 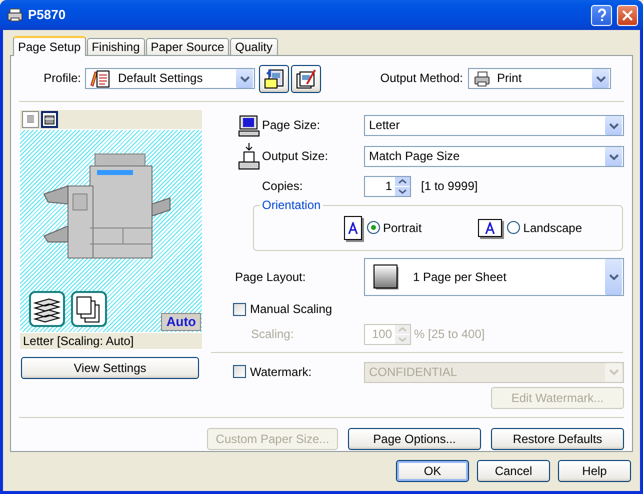 What do you see at coordinates (387, 186) in the screenshot?
I see `copies-spinner: 1` at bounding box center [387, 186].